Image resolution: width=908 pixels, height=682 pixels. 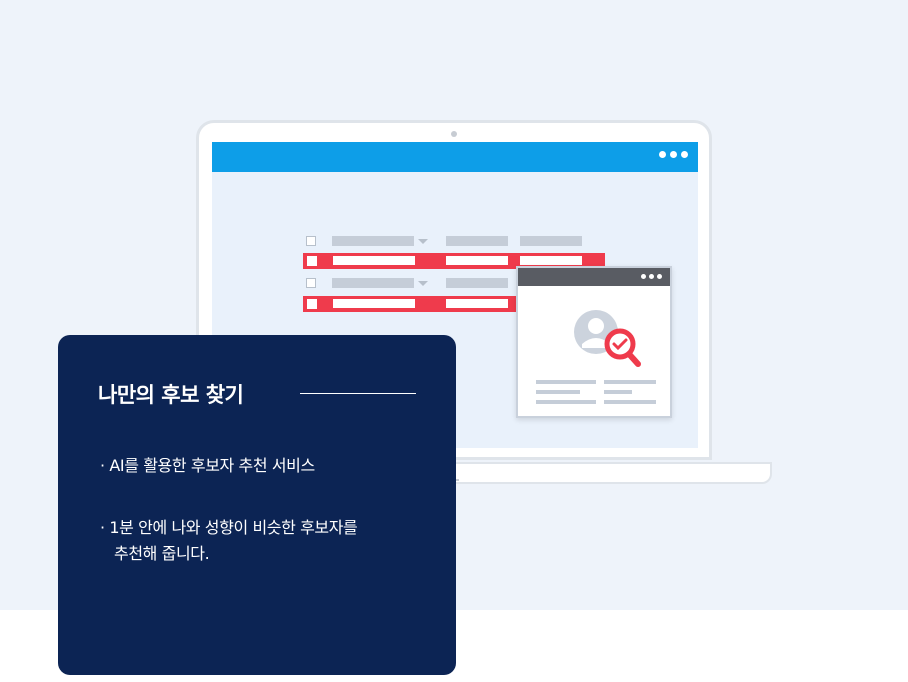 What do you see at coordinates (454, 134) in the screenshot?
I see `camera-icon` at bounding box center [454, 134].